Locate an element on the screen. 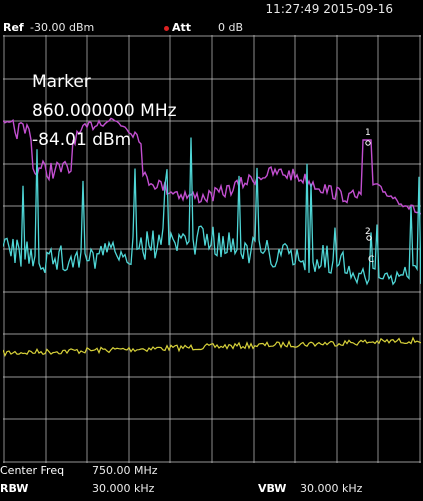  timestamp: 11:27:49 2015-09-16 is located at coordinates (329, 9).